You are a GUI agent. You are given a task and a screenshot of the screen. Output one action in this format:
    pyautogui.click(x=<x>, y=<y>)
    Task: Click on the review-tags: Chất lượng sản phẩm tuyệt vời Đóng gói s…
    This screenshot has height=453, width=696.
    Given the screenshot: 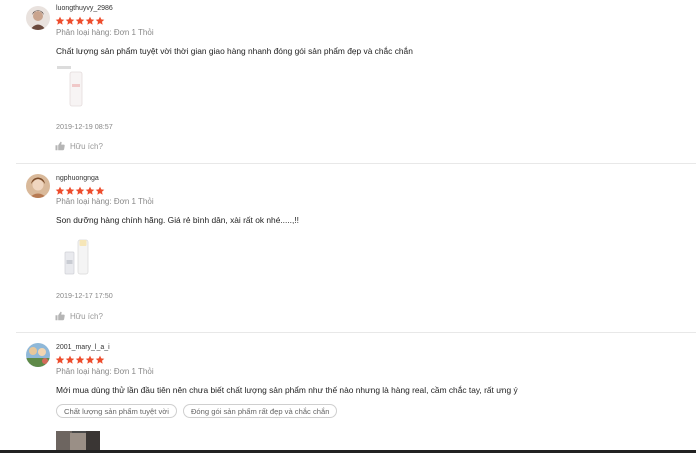 What is the action you would take?
    pyautogui.click(x=197, y=411)
    